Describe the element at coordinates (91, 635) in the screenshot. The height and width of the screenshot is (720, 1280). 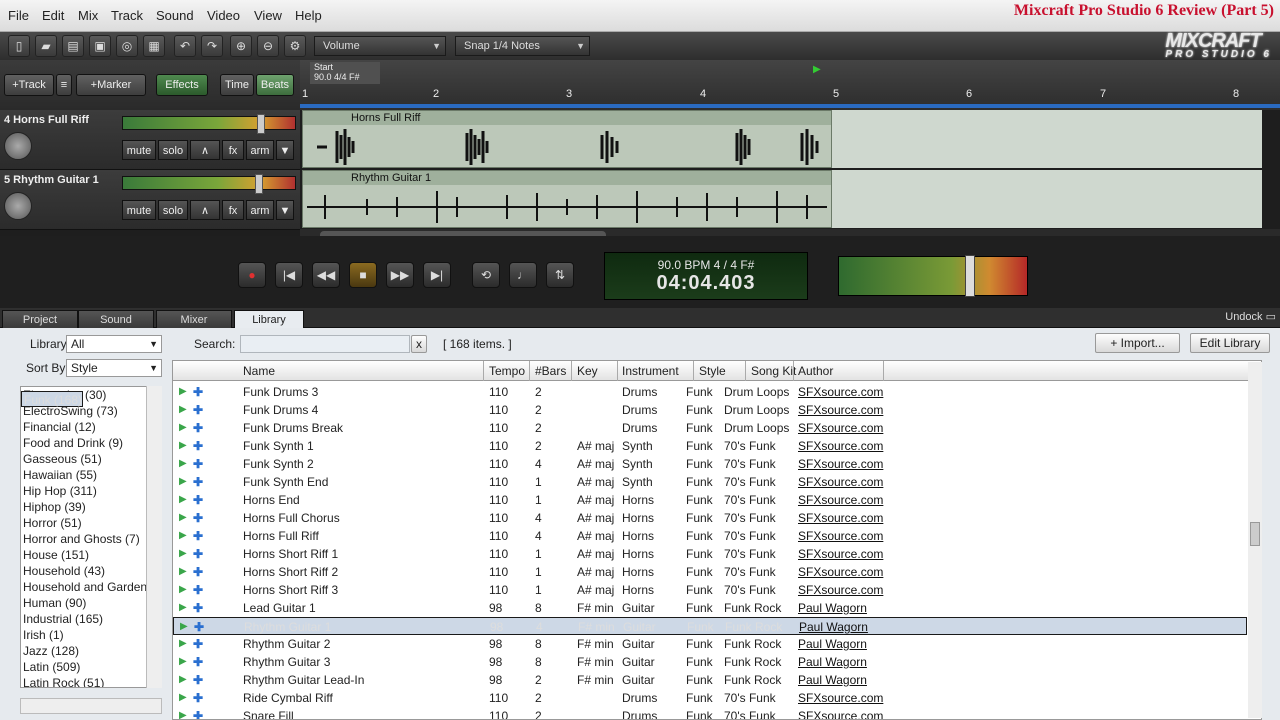
I see `category-item: Irish (1)` at that location.